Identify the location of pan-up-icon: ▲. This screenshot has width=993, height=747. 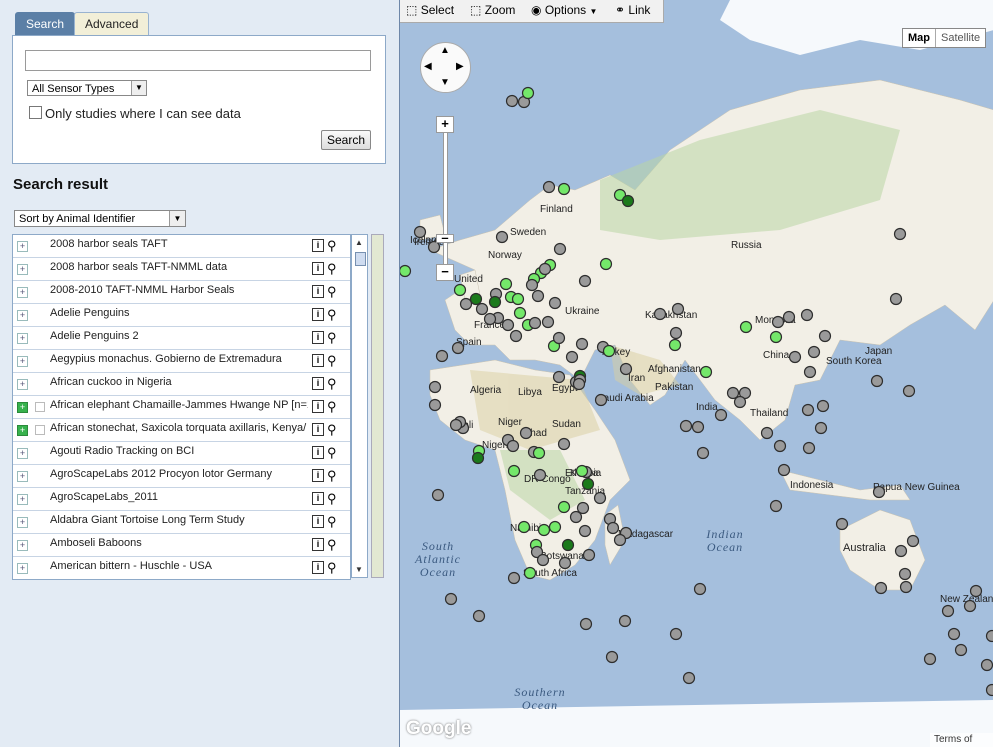
(445, 50).